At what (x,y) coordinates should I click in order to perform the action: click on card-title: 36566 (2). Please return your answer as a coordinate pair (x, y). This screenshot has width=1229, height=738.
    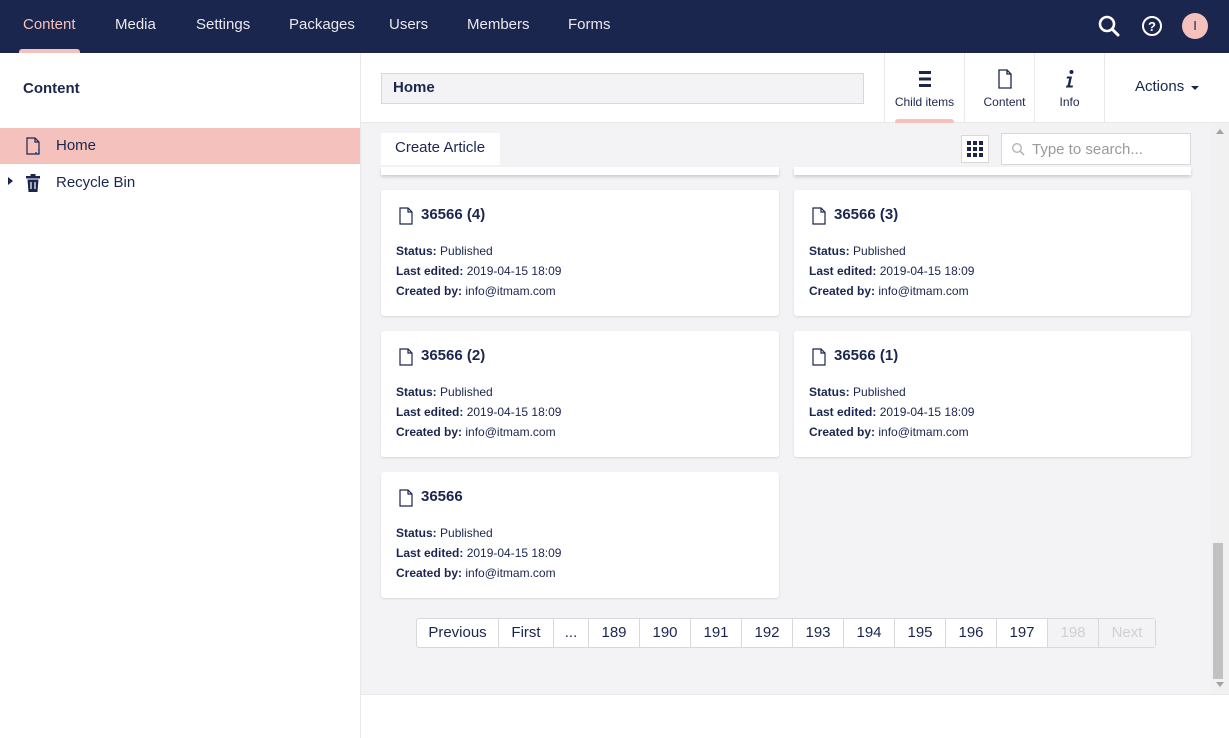
    Looking at the image, I should click on (453, 355).